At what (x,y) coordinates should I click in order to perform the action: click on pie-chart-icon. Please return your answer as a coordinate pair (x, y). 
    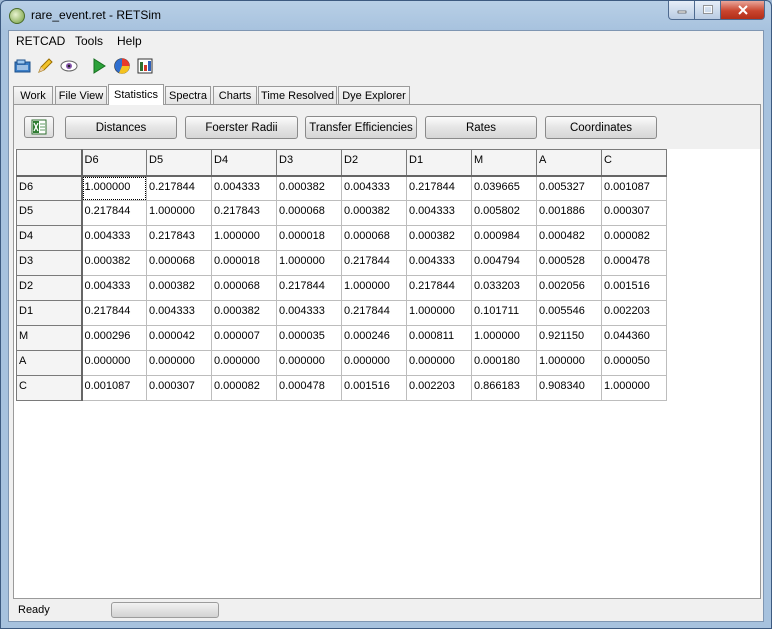
    Looking at the image, I should click on (122, 66).